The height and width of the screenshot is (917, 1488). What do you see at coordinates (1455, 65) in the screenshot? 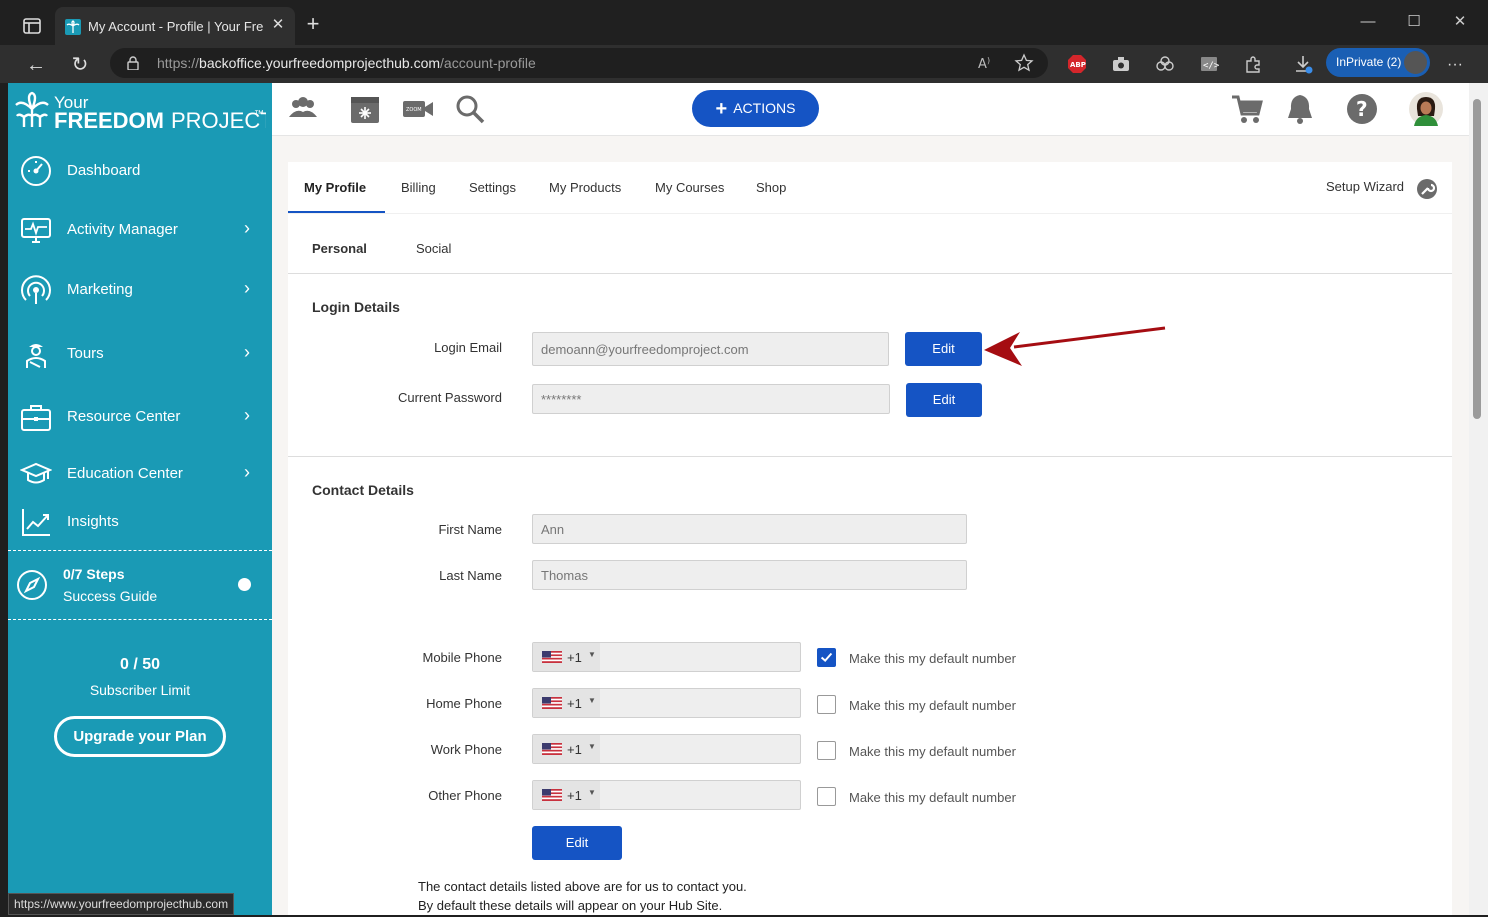
I see `more-menu-icon: ···` at bounding box center [1455, 65].